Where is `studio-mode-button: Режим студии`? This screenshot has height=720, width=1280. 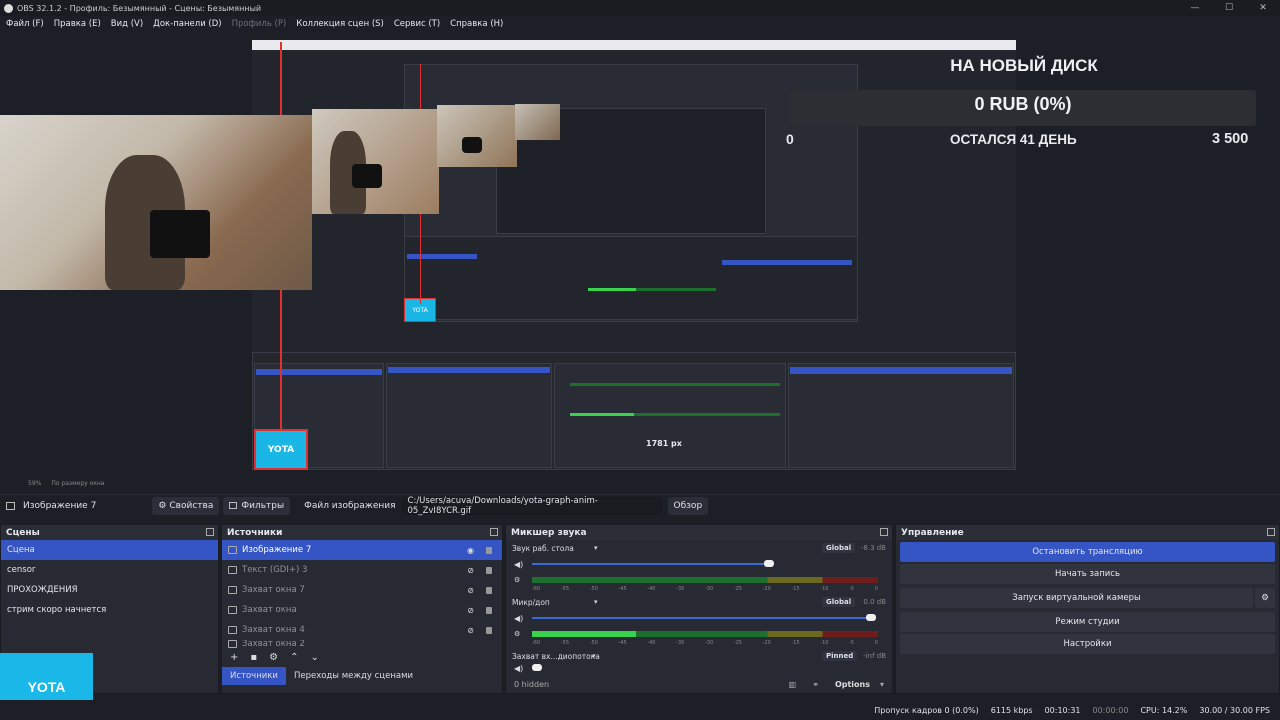
studio-mode-button: Режим студии is located at coordinates (1087, 622).